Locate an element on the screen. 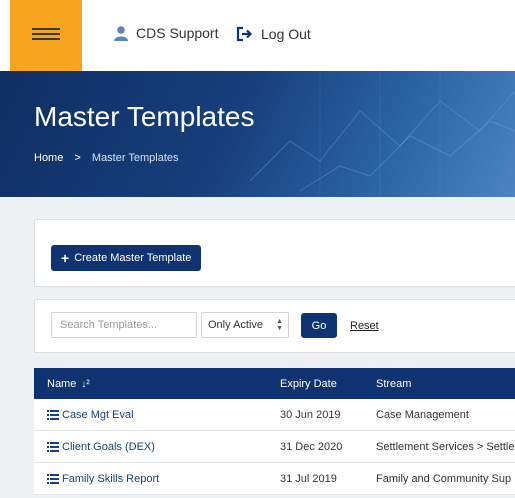 The height and width of the screenshot is (498, 515). template-name-link: Case Mgt Eval is located at coordinates (90, 415).